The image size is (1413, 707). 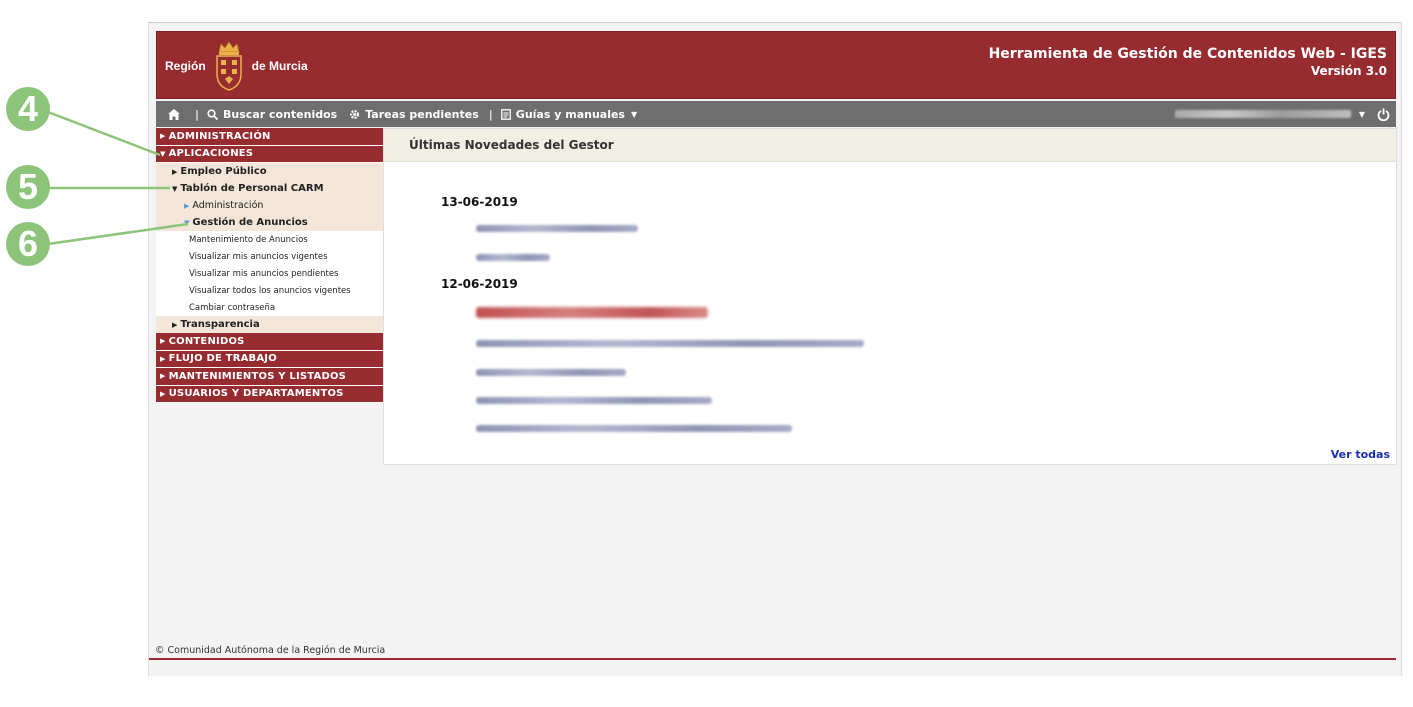 I want to click on search-contents-button: Buscar contenidos, so click(x=272, y=114).